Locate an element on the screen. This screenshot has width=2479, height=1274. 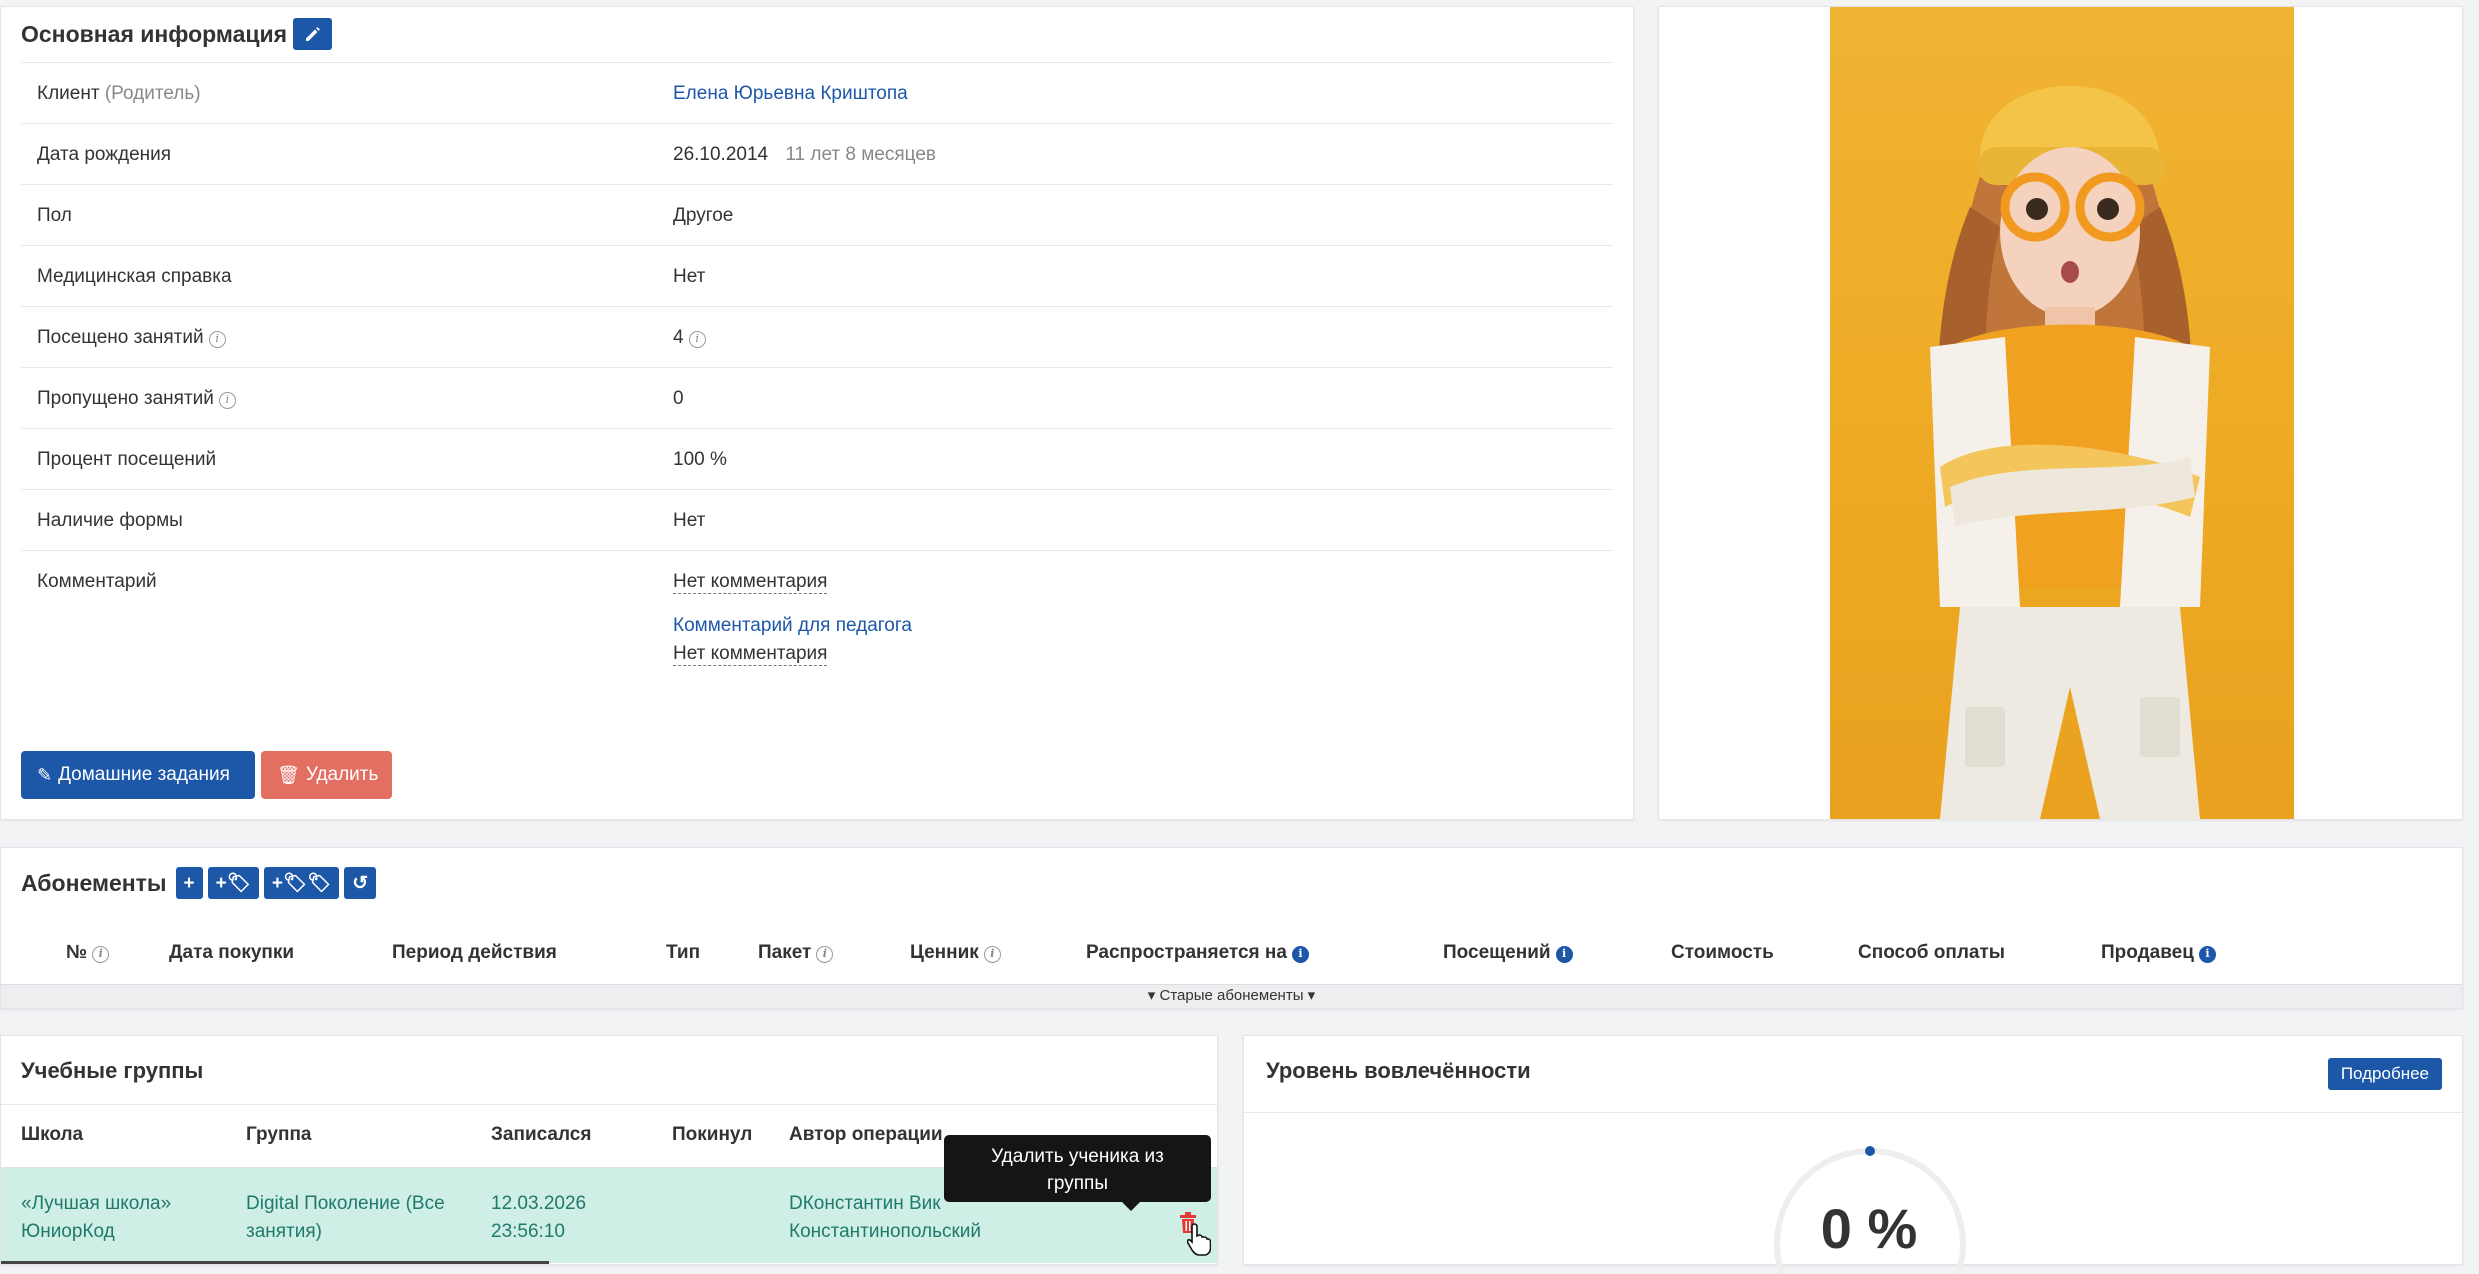
medical-value: Нет is located at coordinates (689, 276).